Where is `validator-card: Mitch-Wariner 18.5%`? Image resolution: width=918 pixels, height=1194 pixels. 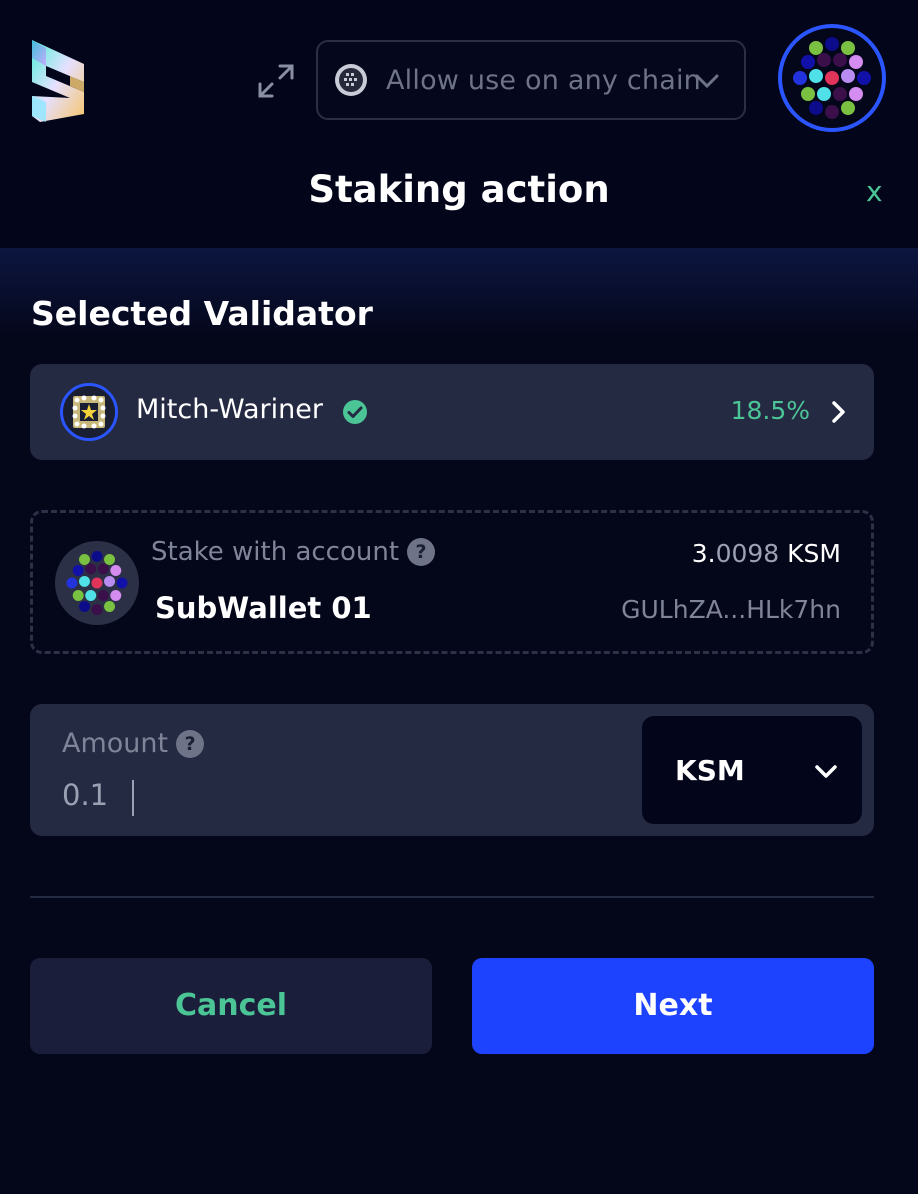 validator-card: Mitch-Wariner 18.5% is located at coordinates (452, 412).